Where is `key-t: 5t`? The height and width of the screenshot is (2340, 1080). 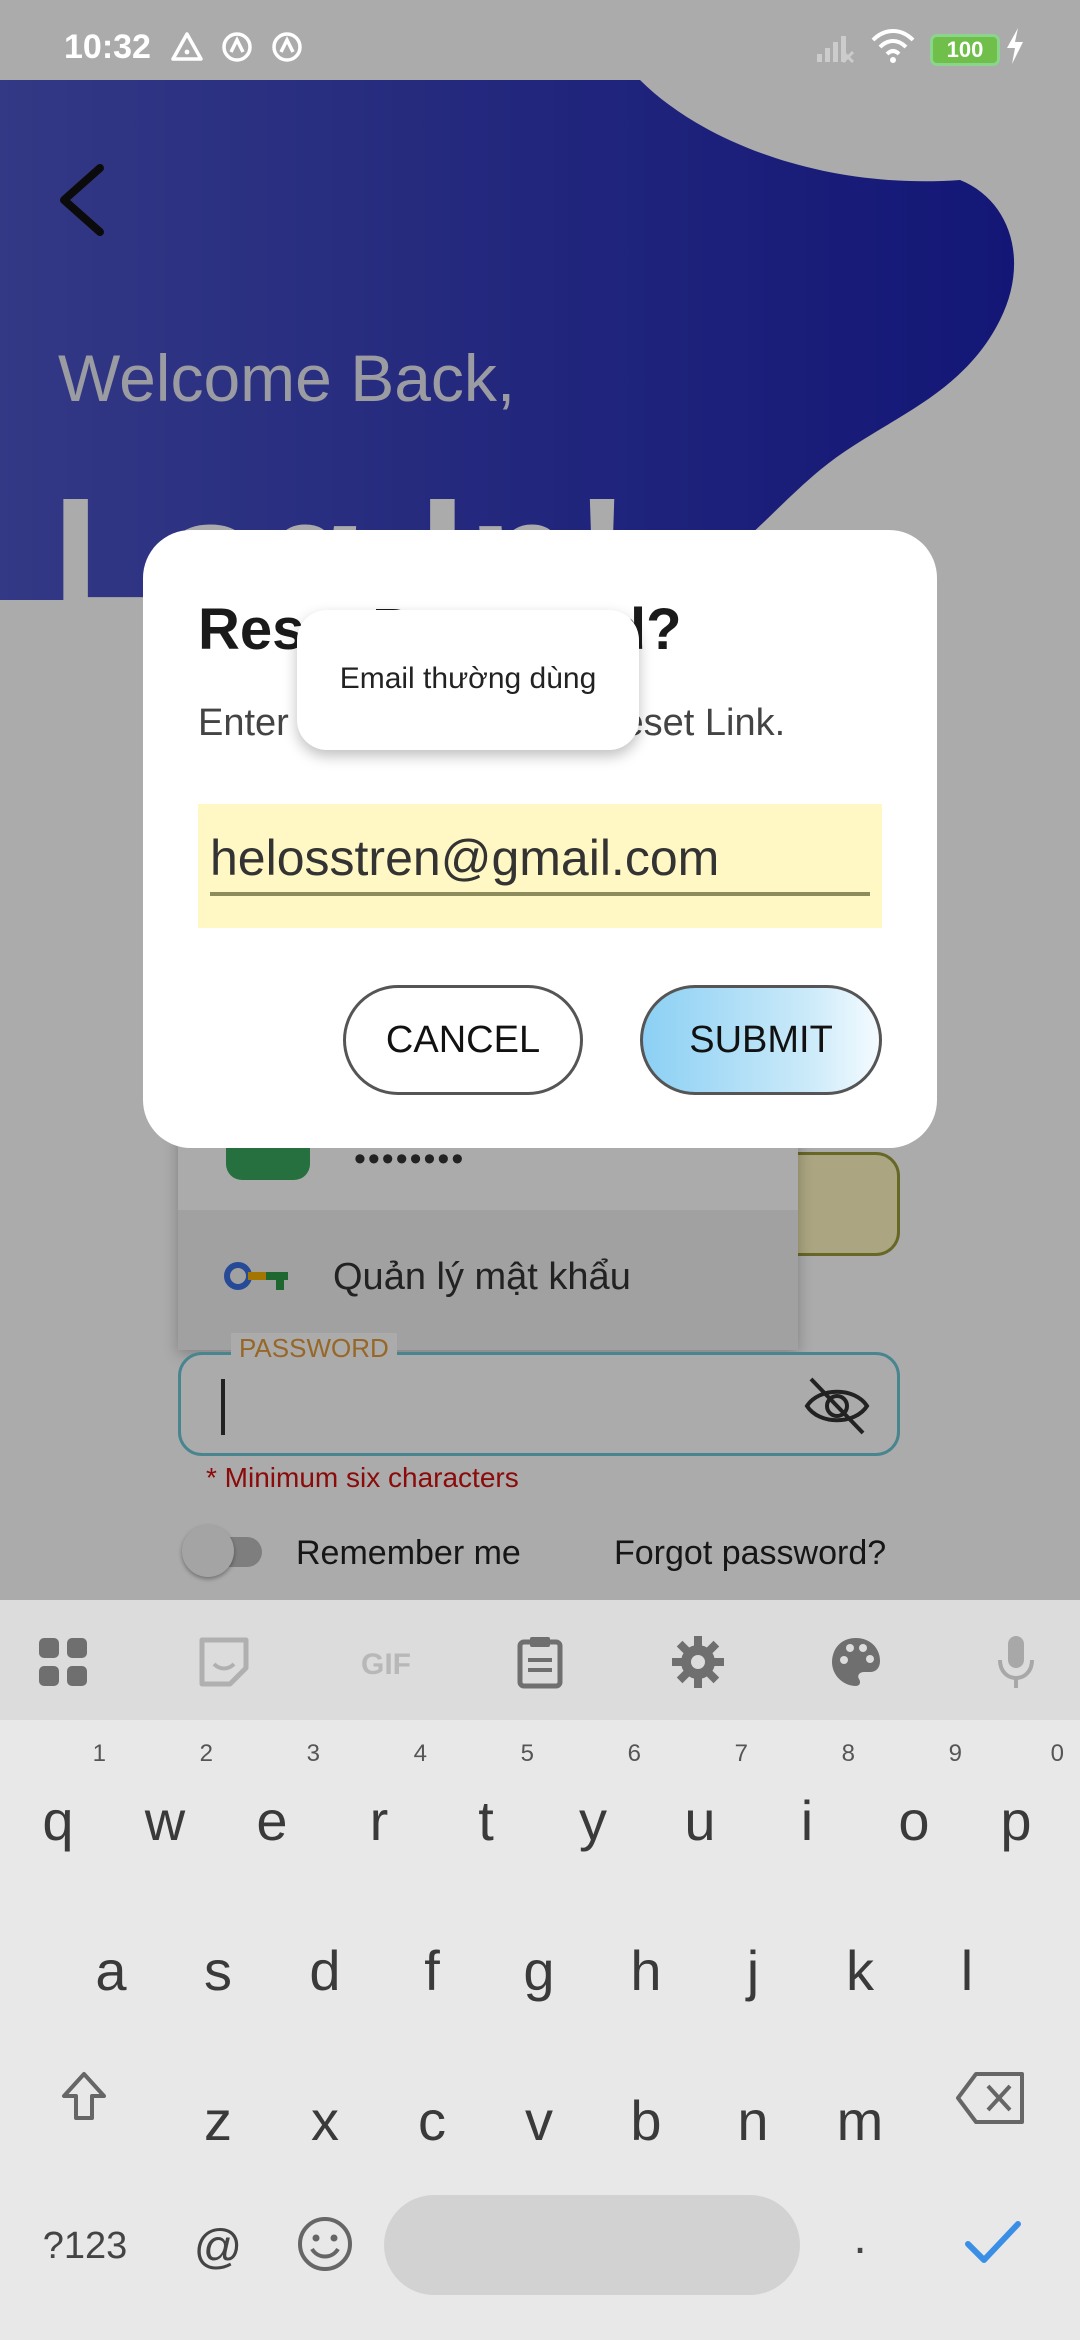 key-t: 5t is located at coordinates (486, 1800).